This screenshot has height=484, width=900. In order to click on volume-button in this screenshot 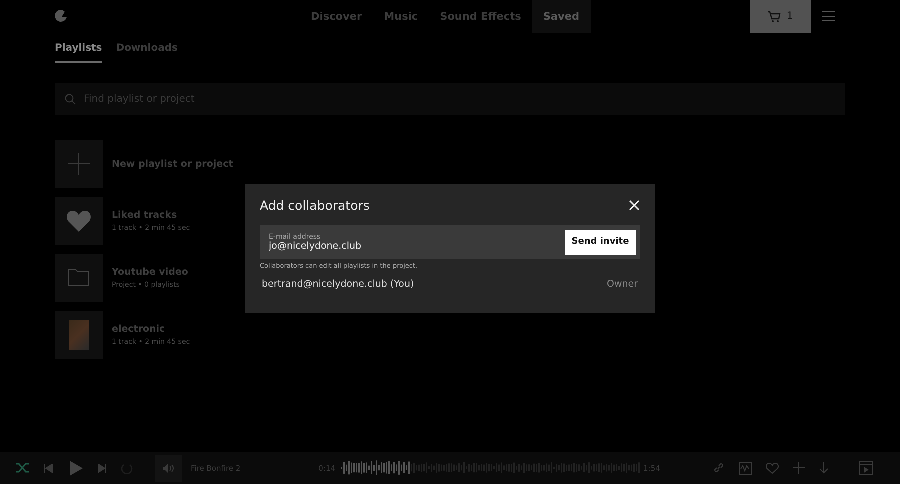, I will do `click(168, 468)`.